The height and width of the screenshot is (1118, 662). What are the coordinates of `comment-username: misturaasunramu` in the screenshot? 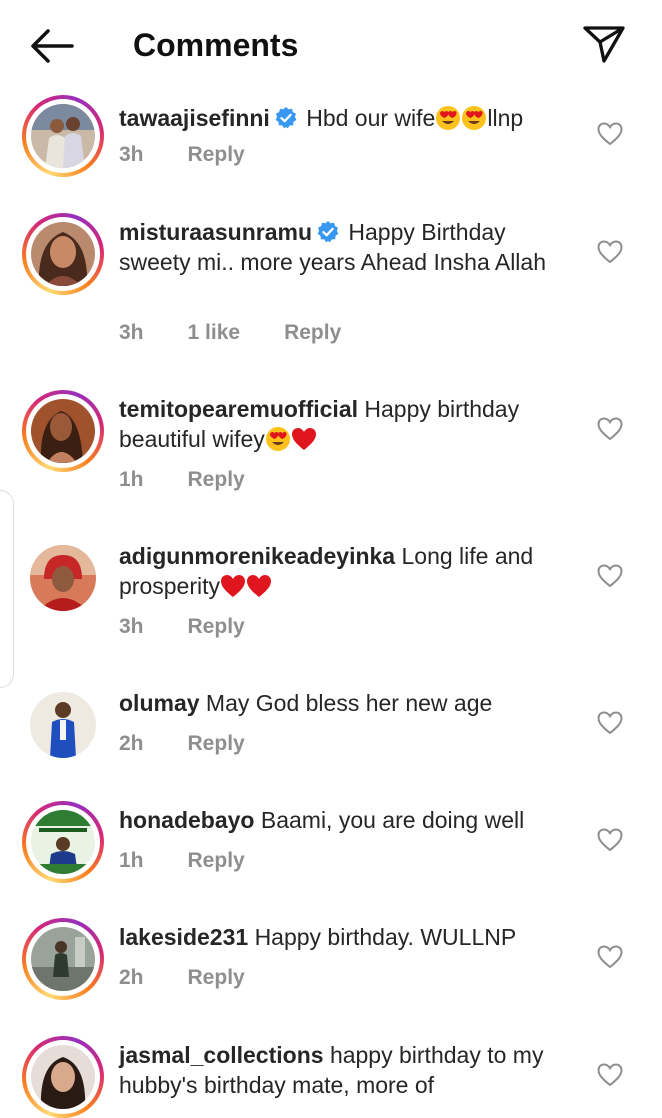 It's located at (215, 232).